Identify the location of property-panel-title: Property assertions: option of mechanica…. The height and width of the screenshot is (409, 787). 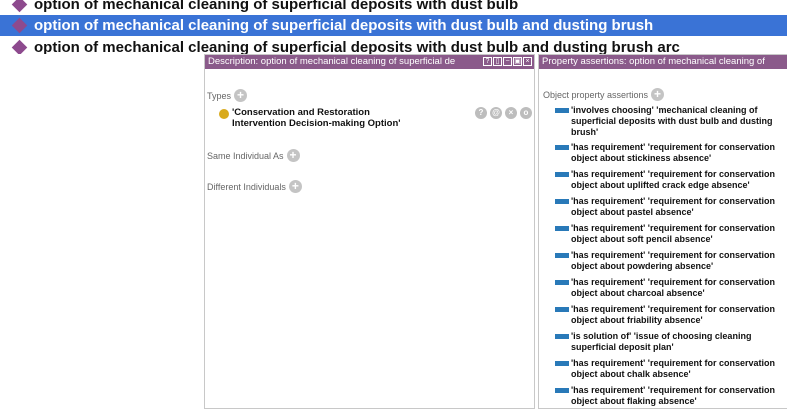
(653, 61).